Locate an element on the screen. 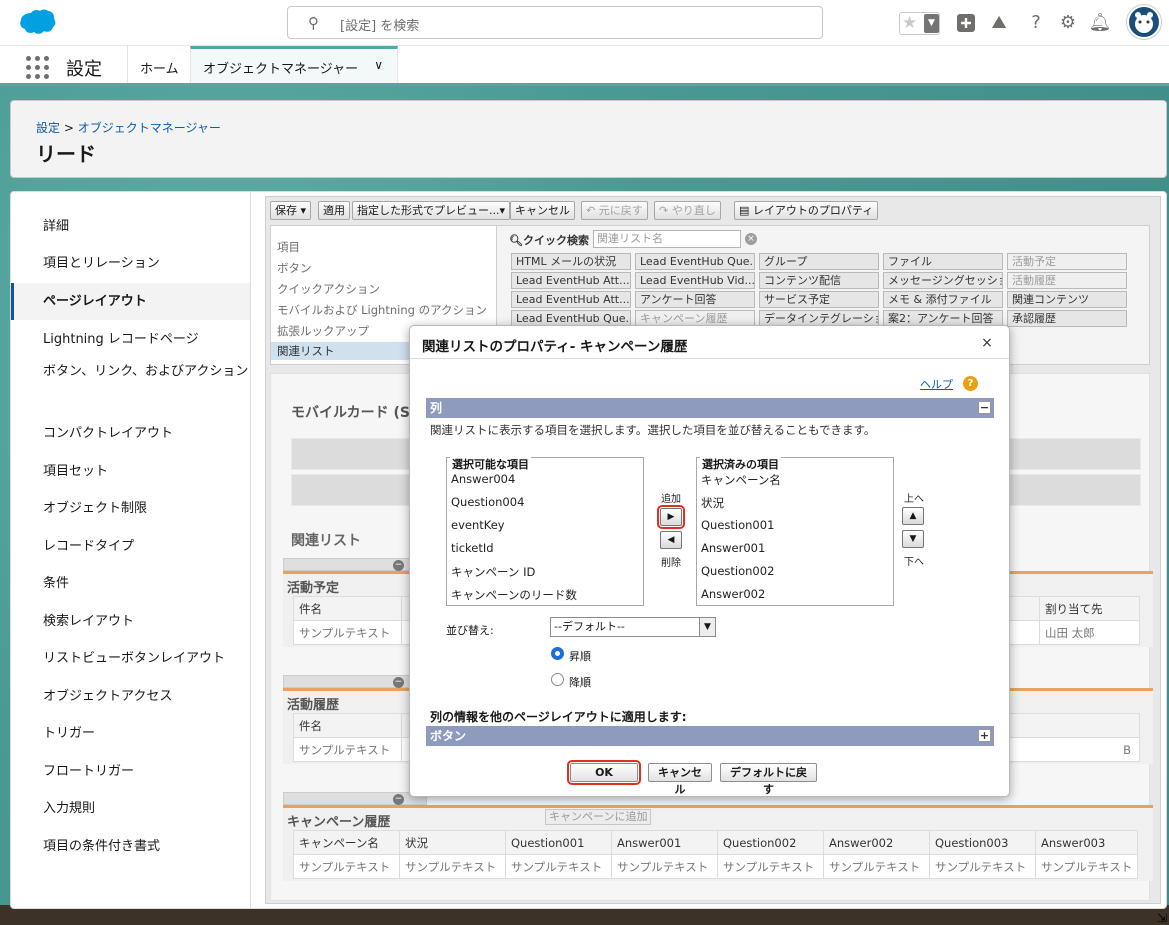 This screenshot has height=925, width=1169. sidebar-item-validation-rules: 入力規則 is located at coordinates (130, 808).